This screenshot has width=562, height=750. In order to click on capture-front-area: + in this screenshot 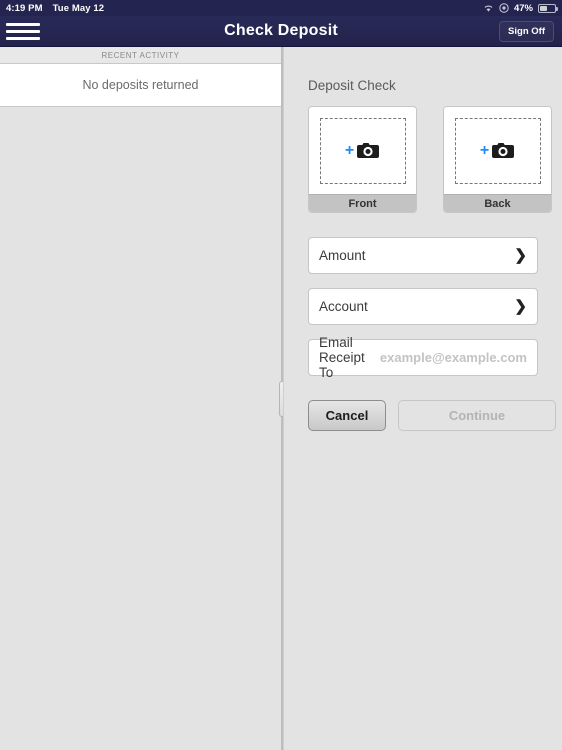, I will do `click(362, 150)`.